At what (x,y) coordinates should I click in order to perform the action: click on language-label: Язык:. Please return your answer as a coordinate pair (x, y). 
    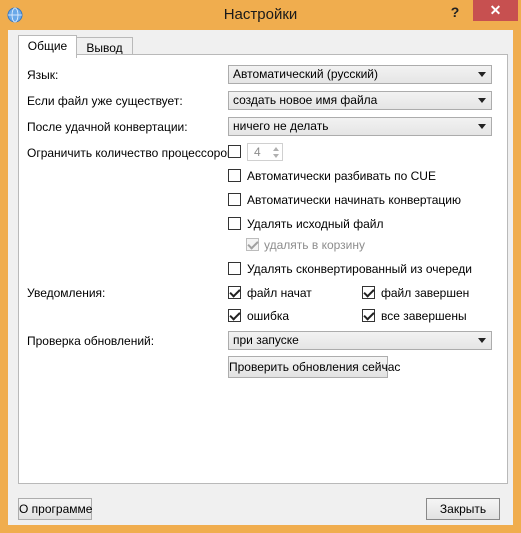
    Looking at the image, I should click on (43, 75).